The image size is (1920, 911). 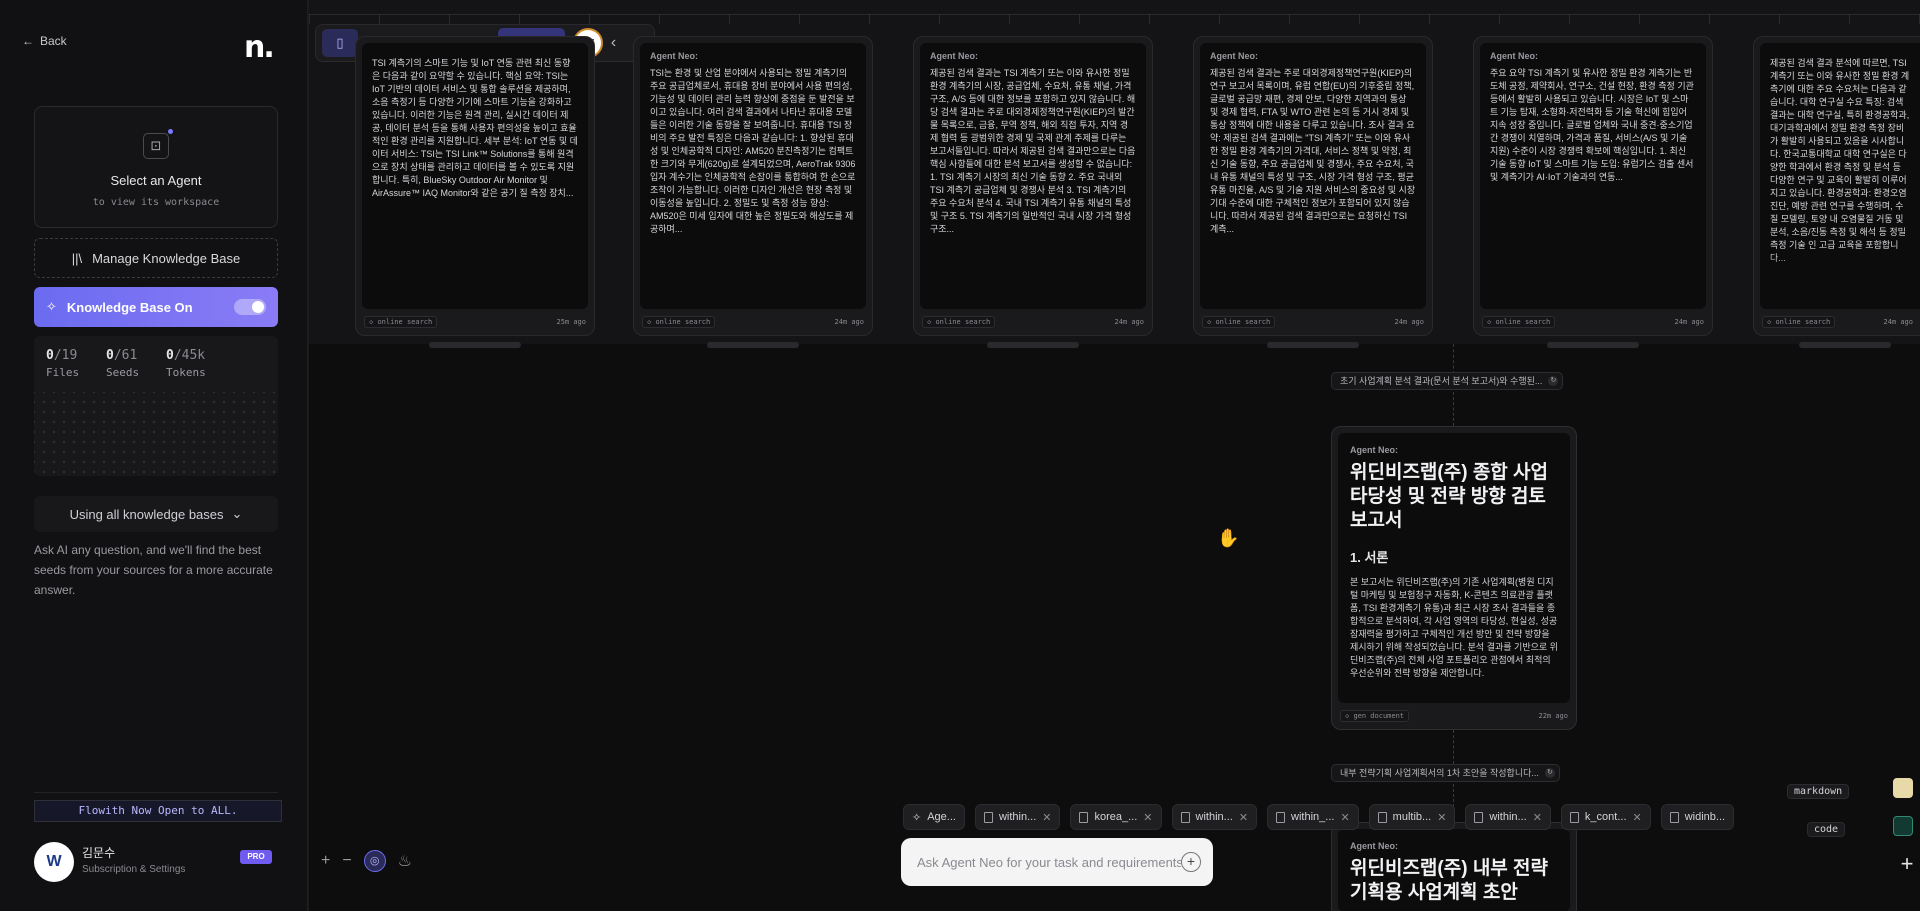 I want to click on card-time: 22m ago, so click(x=1553, y=716).